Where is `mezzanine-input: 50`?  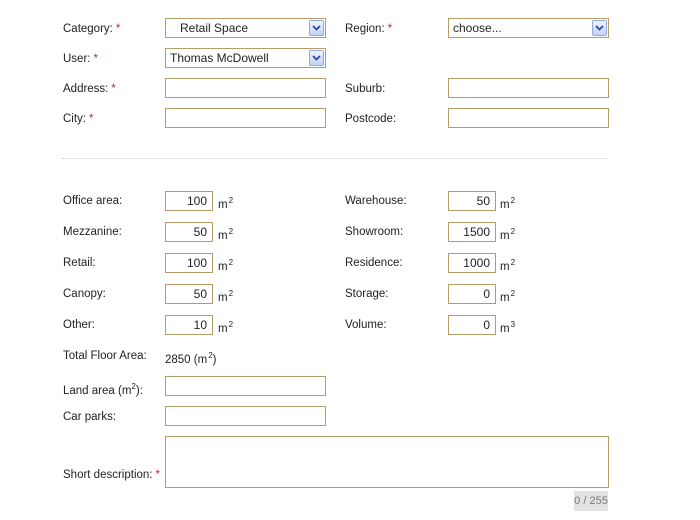
mezzanine-input: 50 is located at coordinates (189, 232).